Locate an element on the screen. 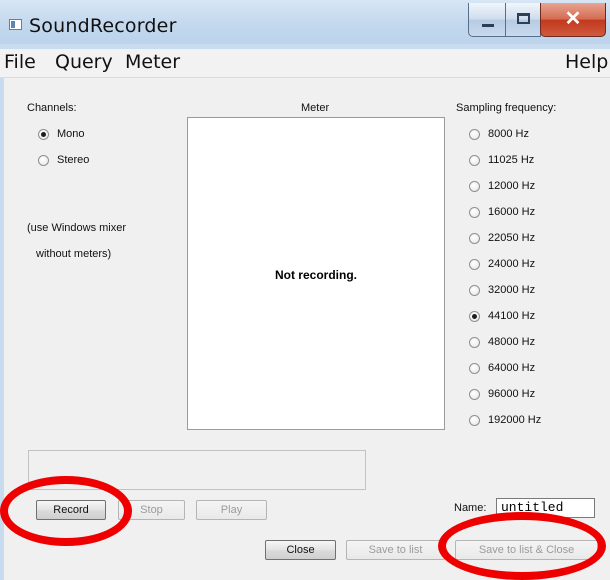 The height and width of the screenshot is (580, 610). minimize-icon is located at coordinates (488, 25).